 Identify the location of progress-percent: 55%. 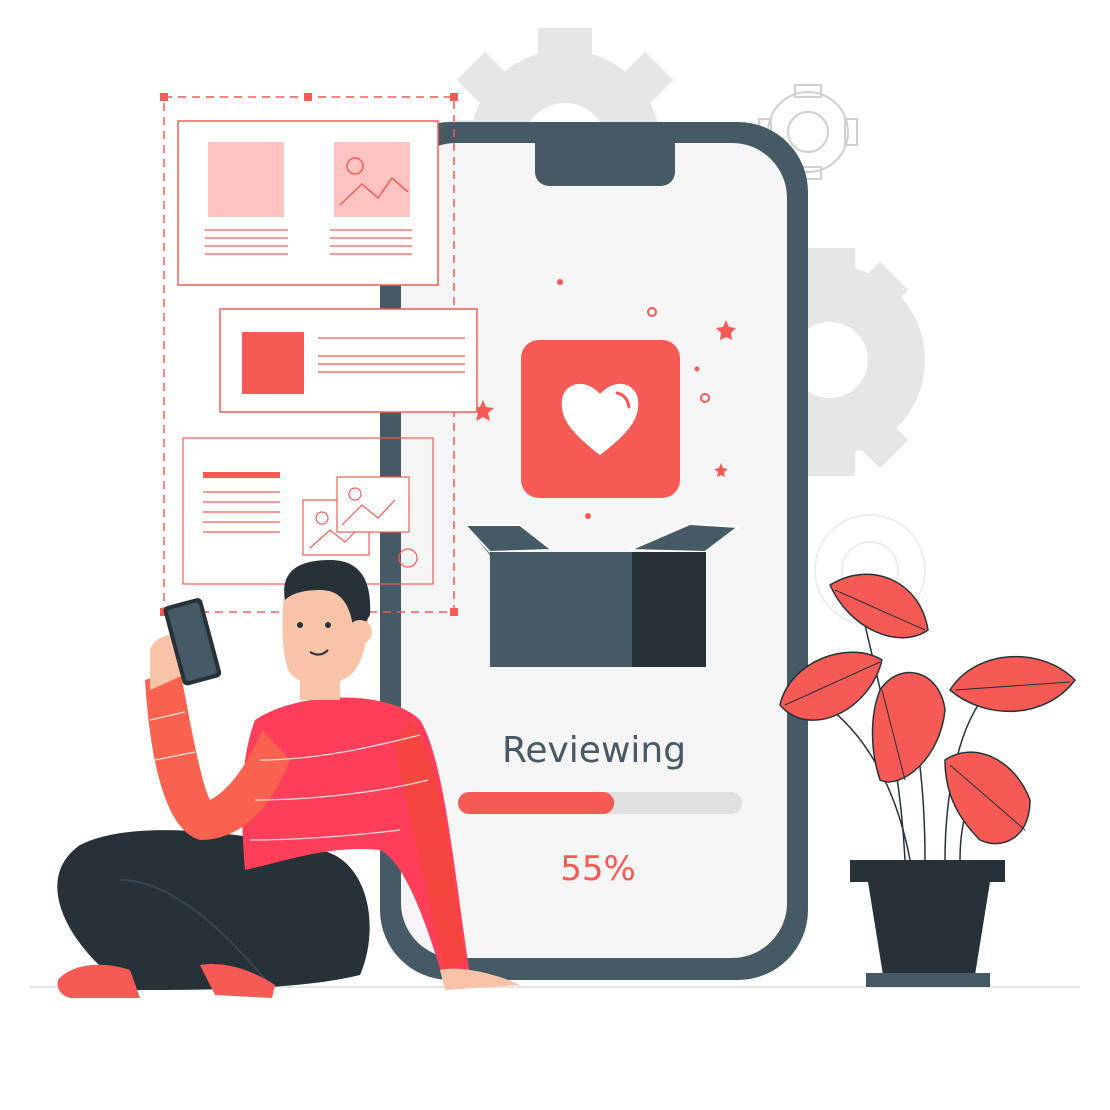
(598, 869).